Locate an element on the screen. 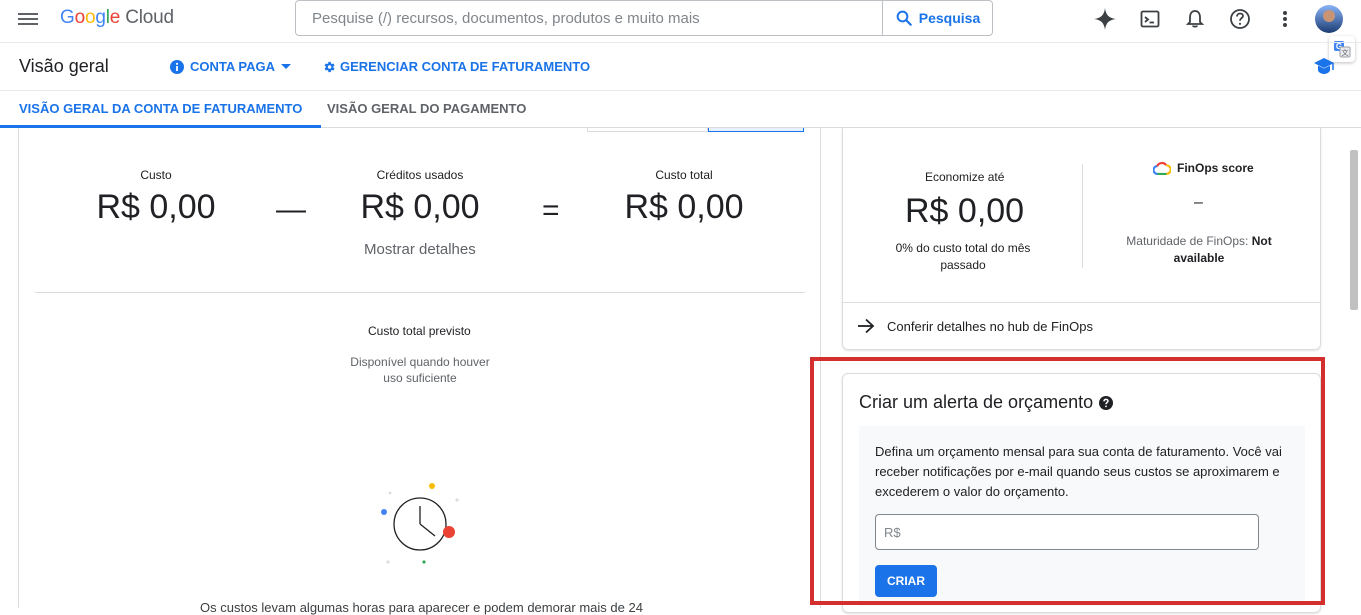 The image size is (1361, 615). credits-value: R$ 0,00 is located at coordinates (420, 207).